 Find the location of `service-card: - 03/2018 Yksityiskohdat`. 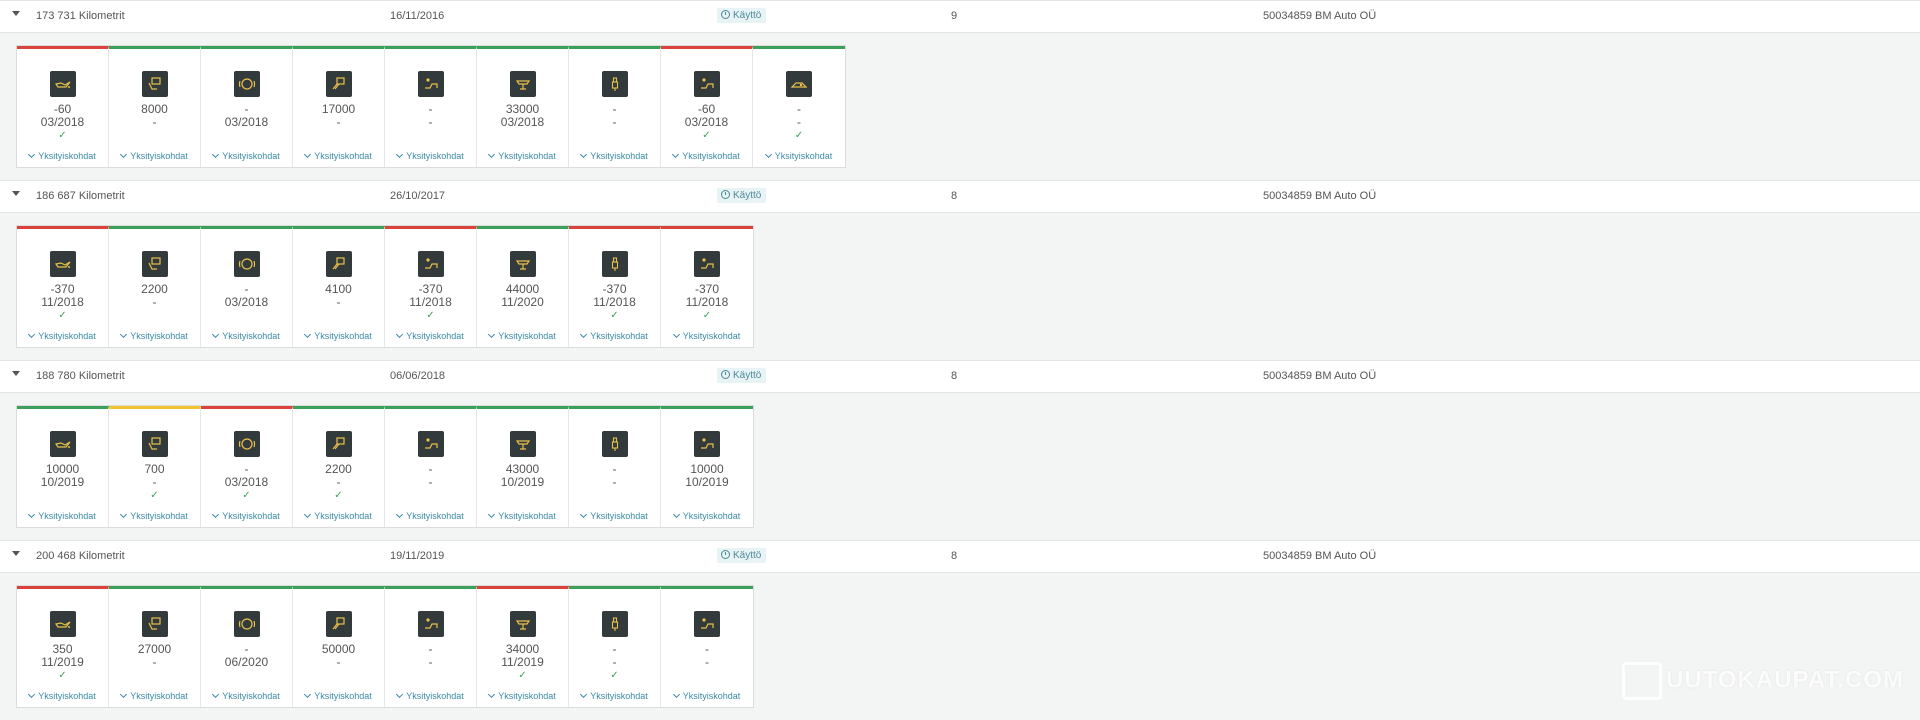

service-card: - 03/2018 Yksityiskohdat is located at coordinates (247, 286).